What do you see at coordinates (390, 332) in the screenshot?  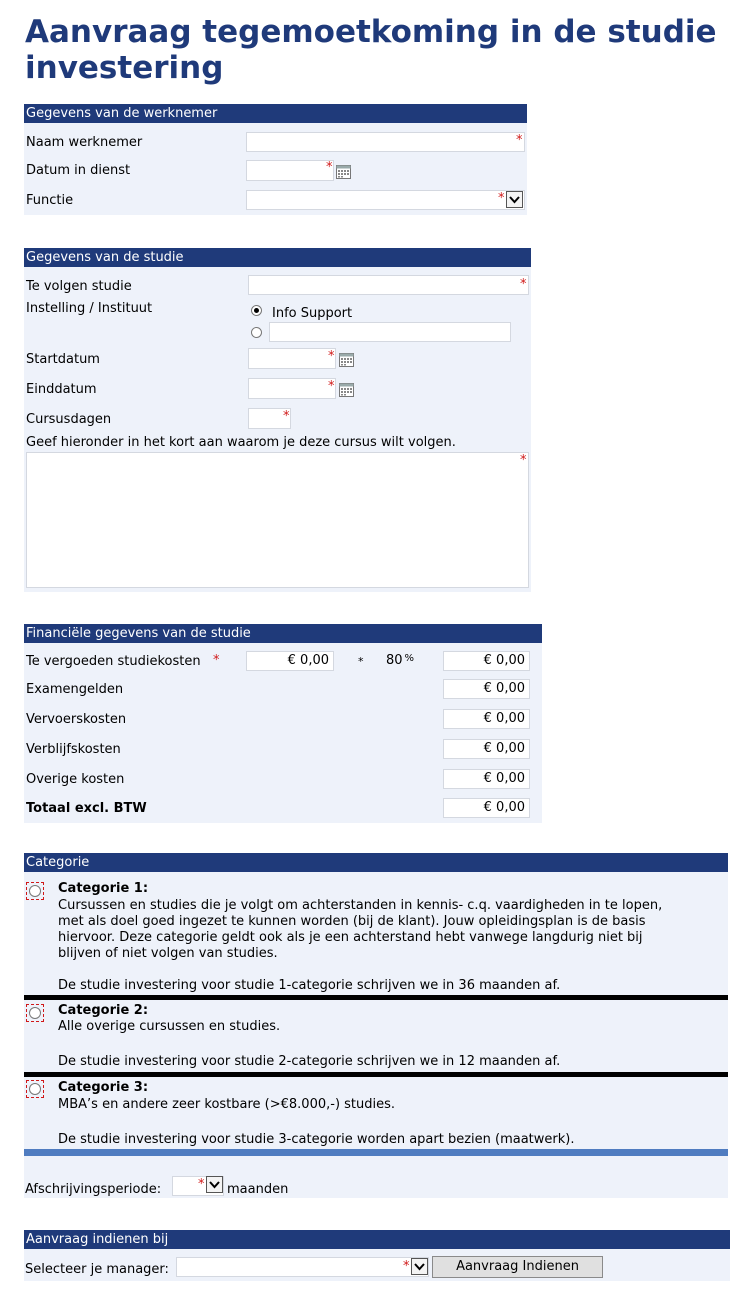 I see `instelling-other-input` at bounding box center [390, 332].